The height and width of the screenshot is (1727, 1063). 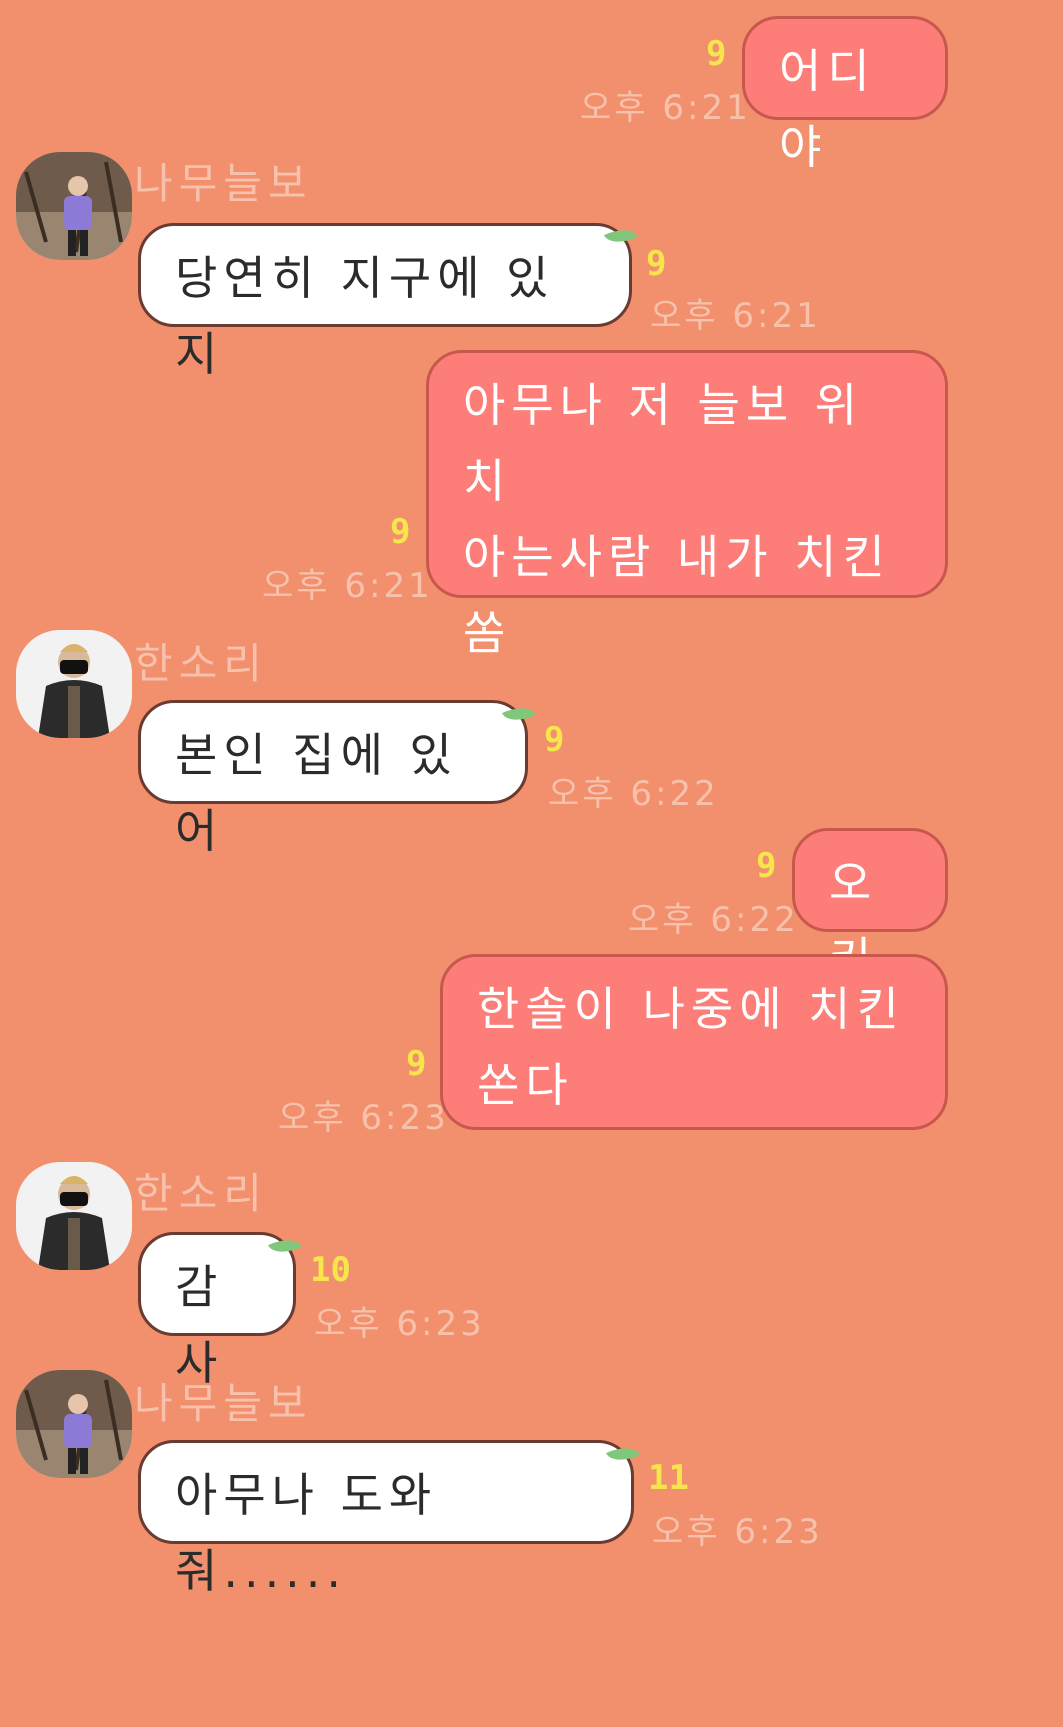 I want to click on message-bubble-me: 어디야, so click(x=845, y=95).